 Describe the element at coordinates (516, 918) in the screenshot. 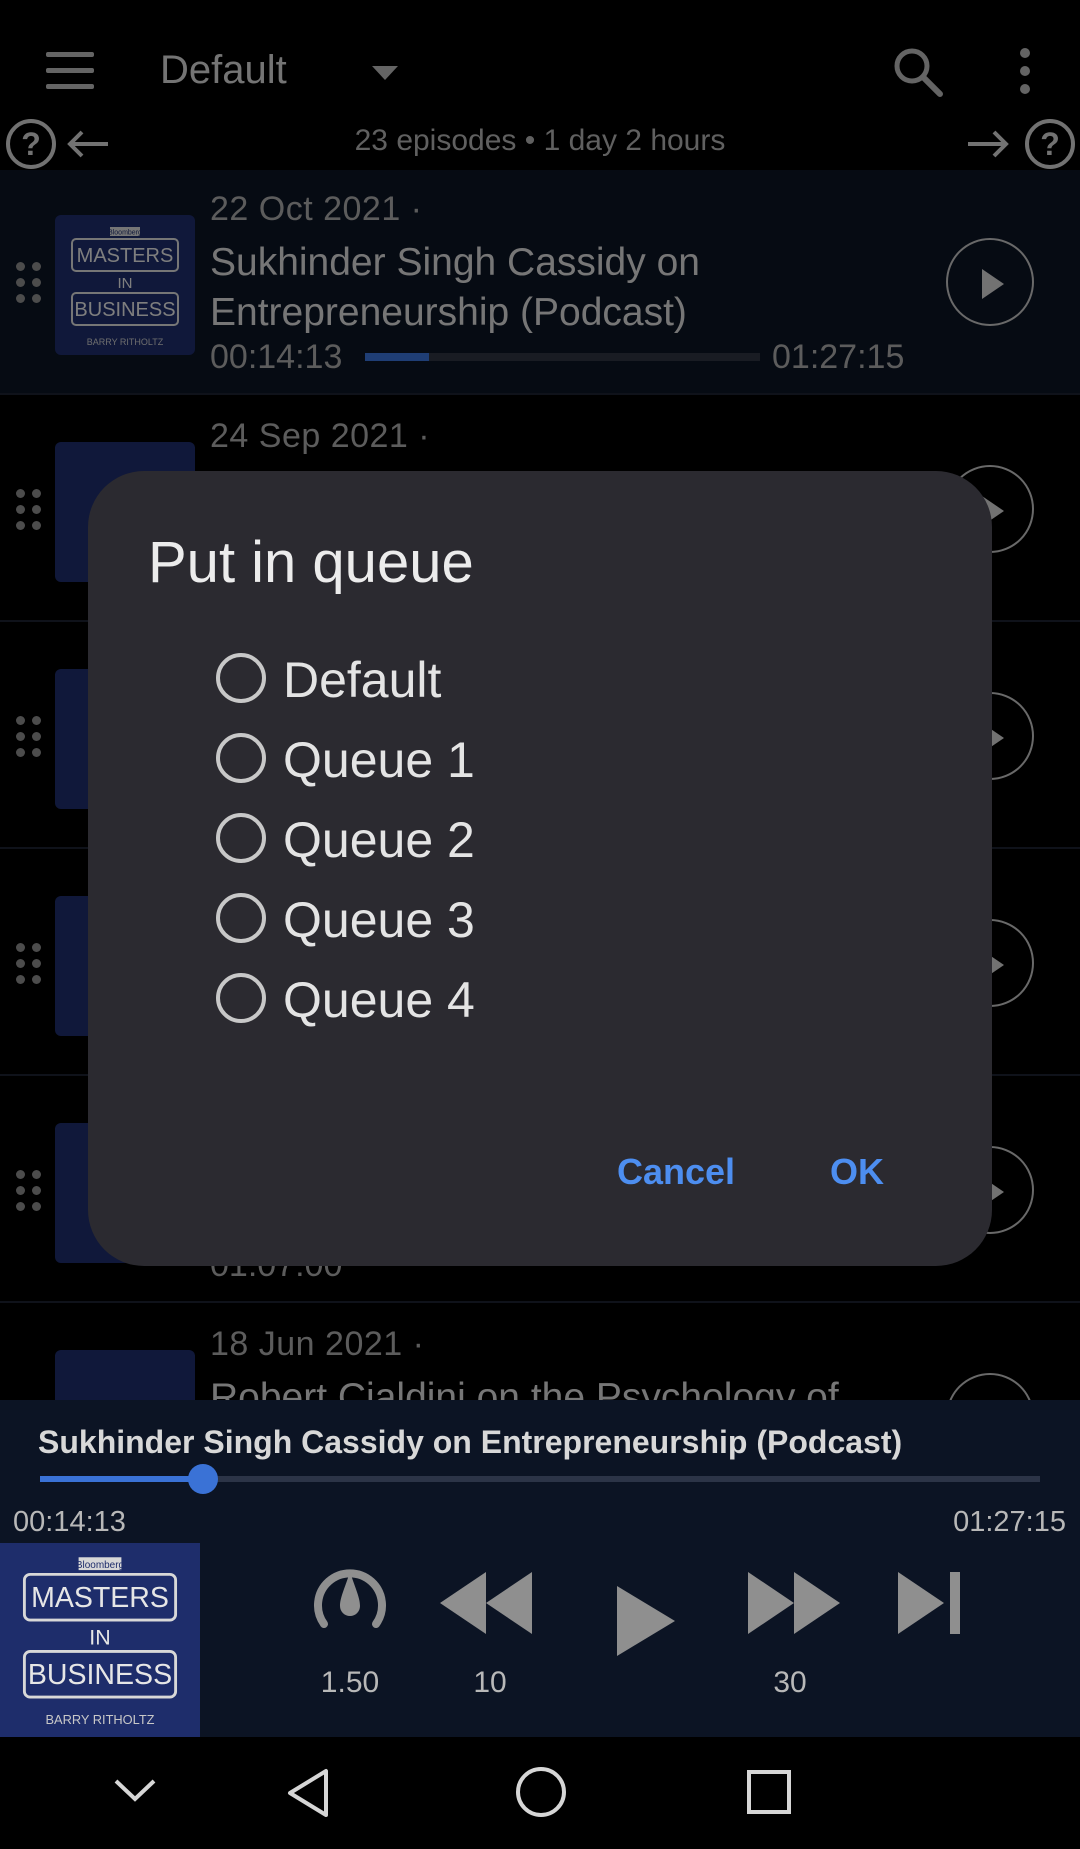

I see `queue-option-3: Queue 3` at that location.